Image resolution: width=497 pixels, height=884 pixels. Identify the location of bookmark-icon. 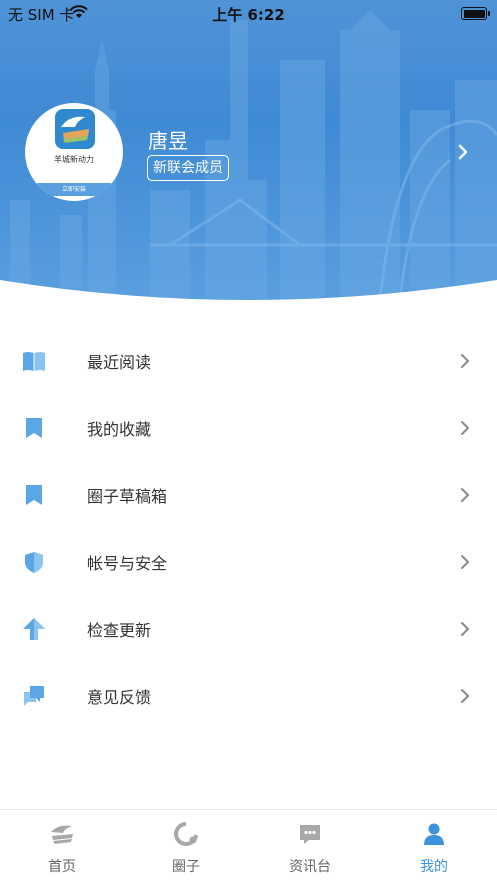
(34, 428).